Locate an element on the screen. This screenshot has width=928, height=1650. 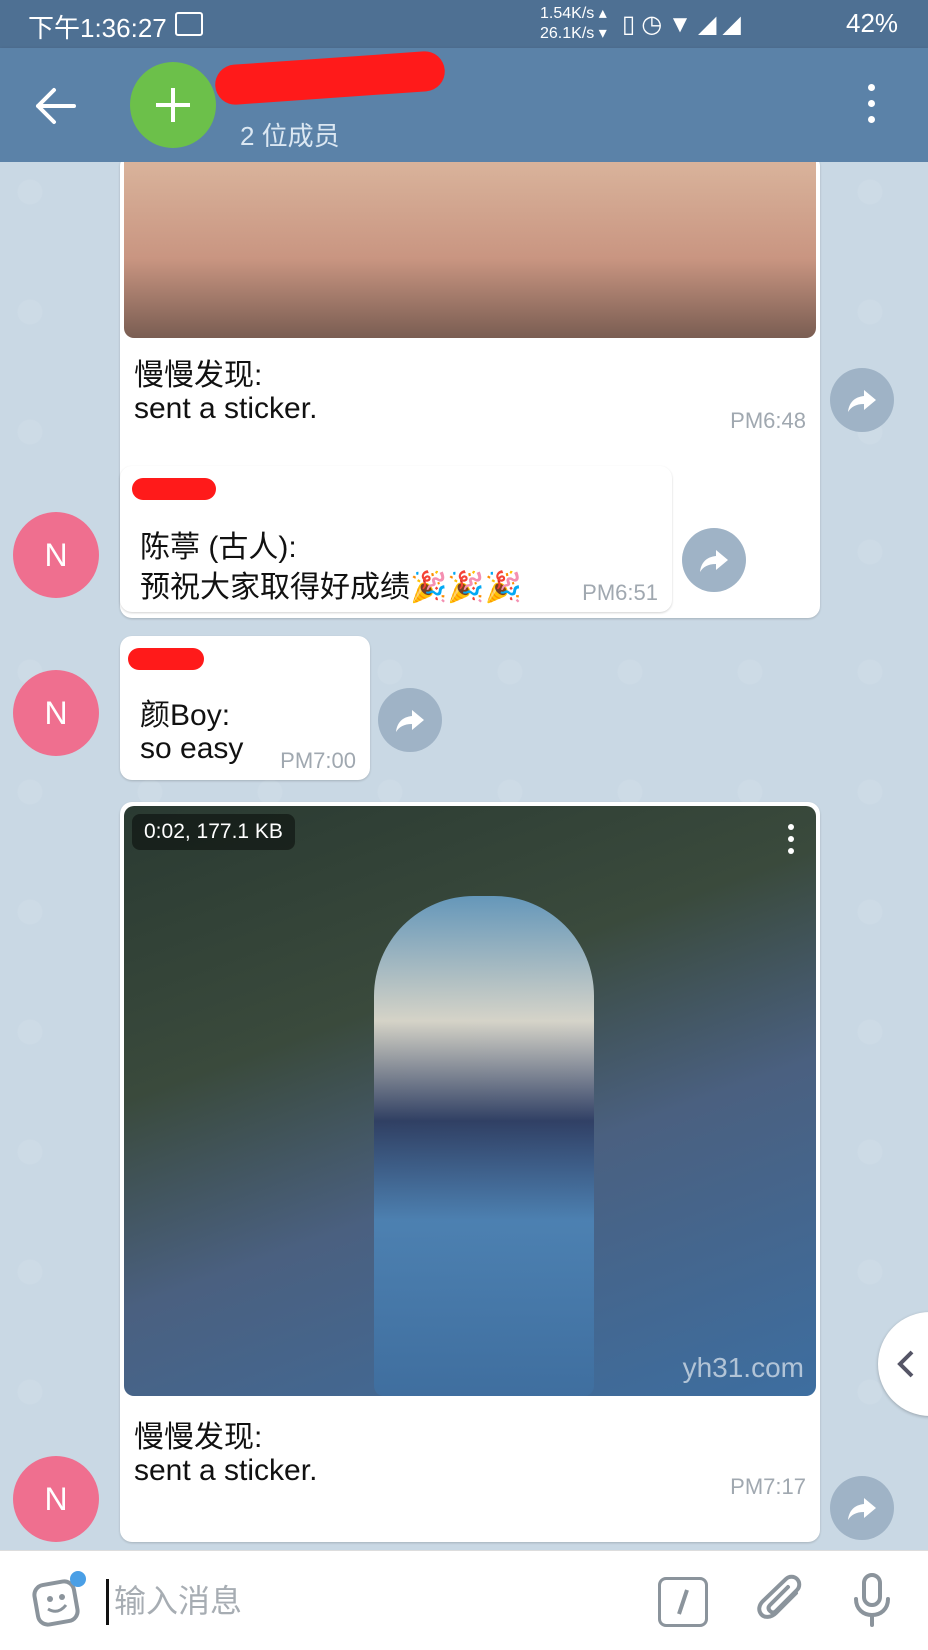
microphone-icon is located at coordinates (872, 1600).